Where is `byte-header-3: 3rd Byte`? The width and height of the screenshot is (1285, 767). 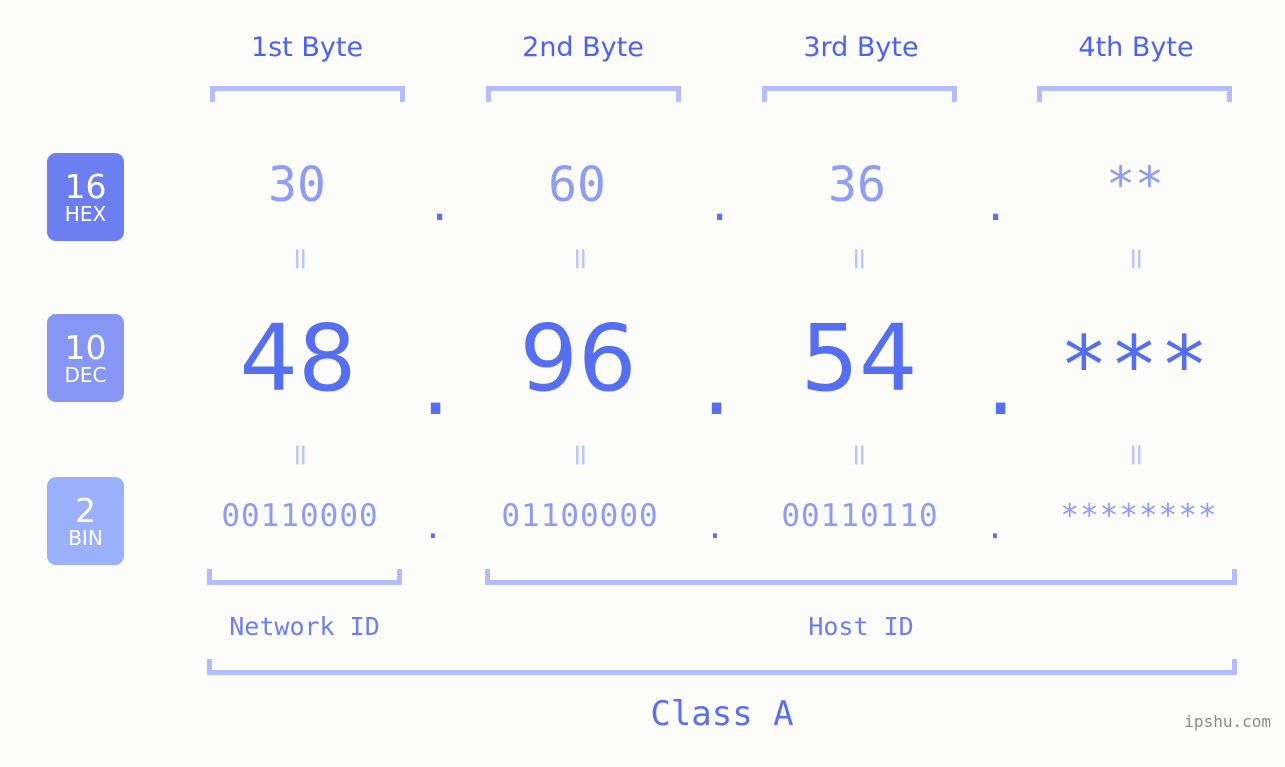 byte-header-3: 3rd Byte is located at coordinates (861, 47).